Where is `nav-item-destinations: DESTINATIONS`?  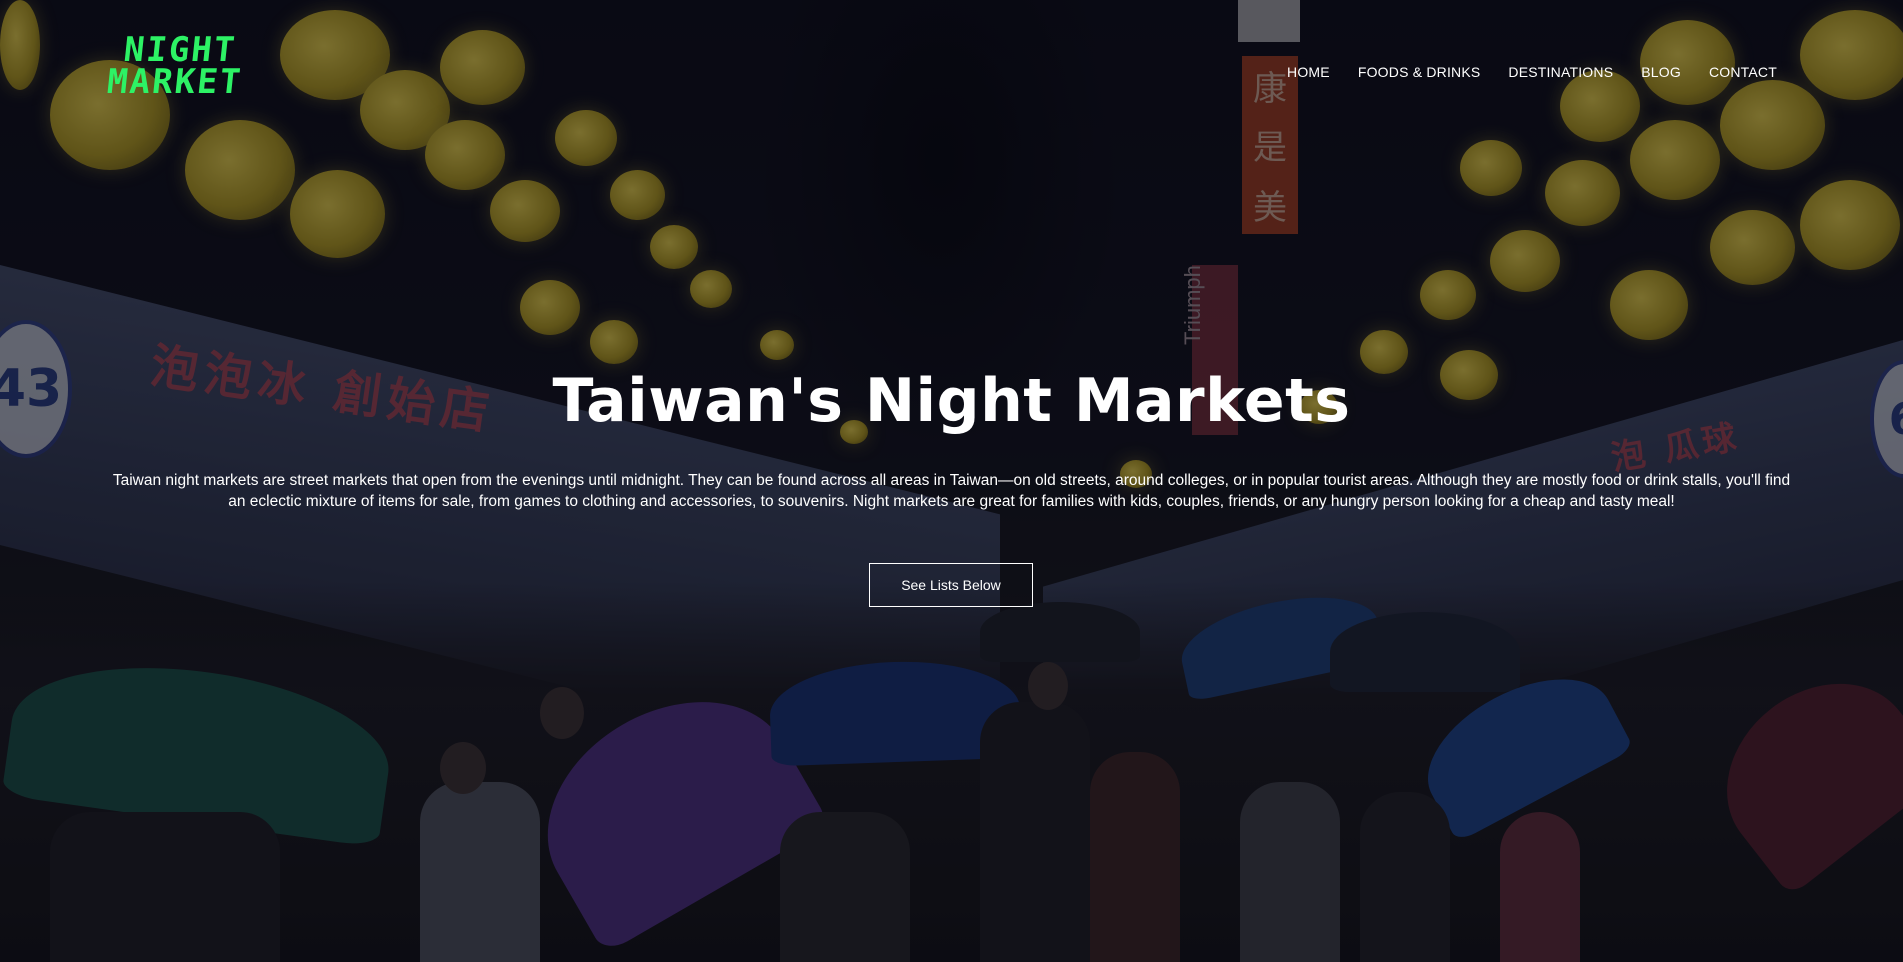
nav-item-destinations: DESTINATIONS is located at coordinates (1560, 72).